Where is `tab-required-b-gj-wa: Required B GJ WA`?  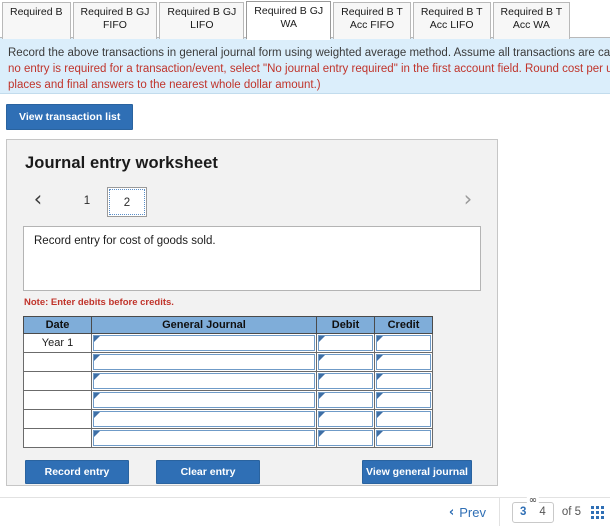 tab-required-b-gj-wa: Required B GJ WA is located at coordinates (289, 20).